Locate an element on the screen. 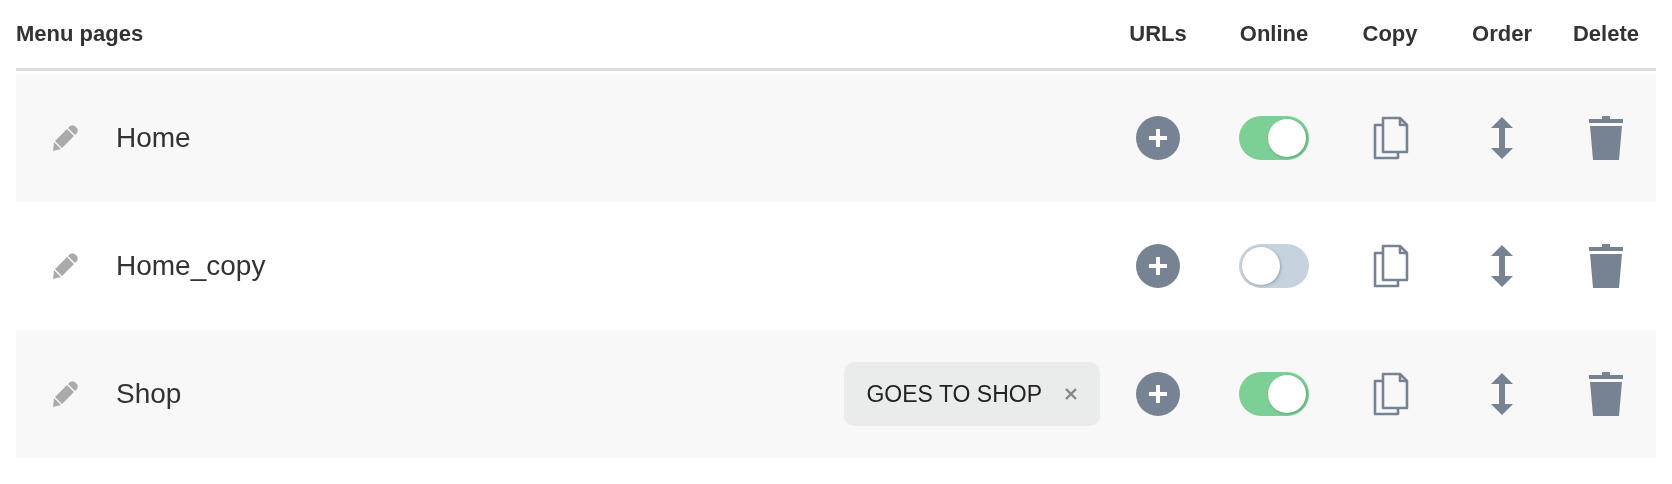 This screenshot has height=484, width=1672. column-header: Online is located at coordinates (1274, 34).